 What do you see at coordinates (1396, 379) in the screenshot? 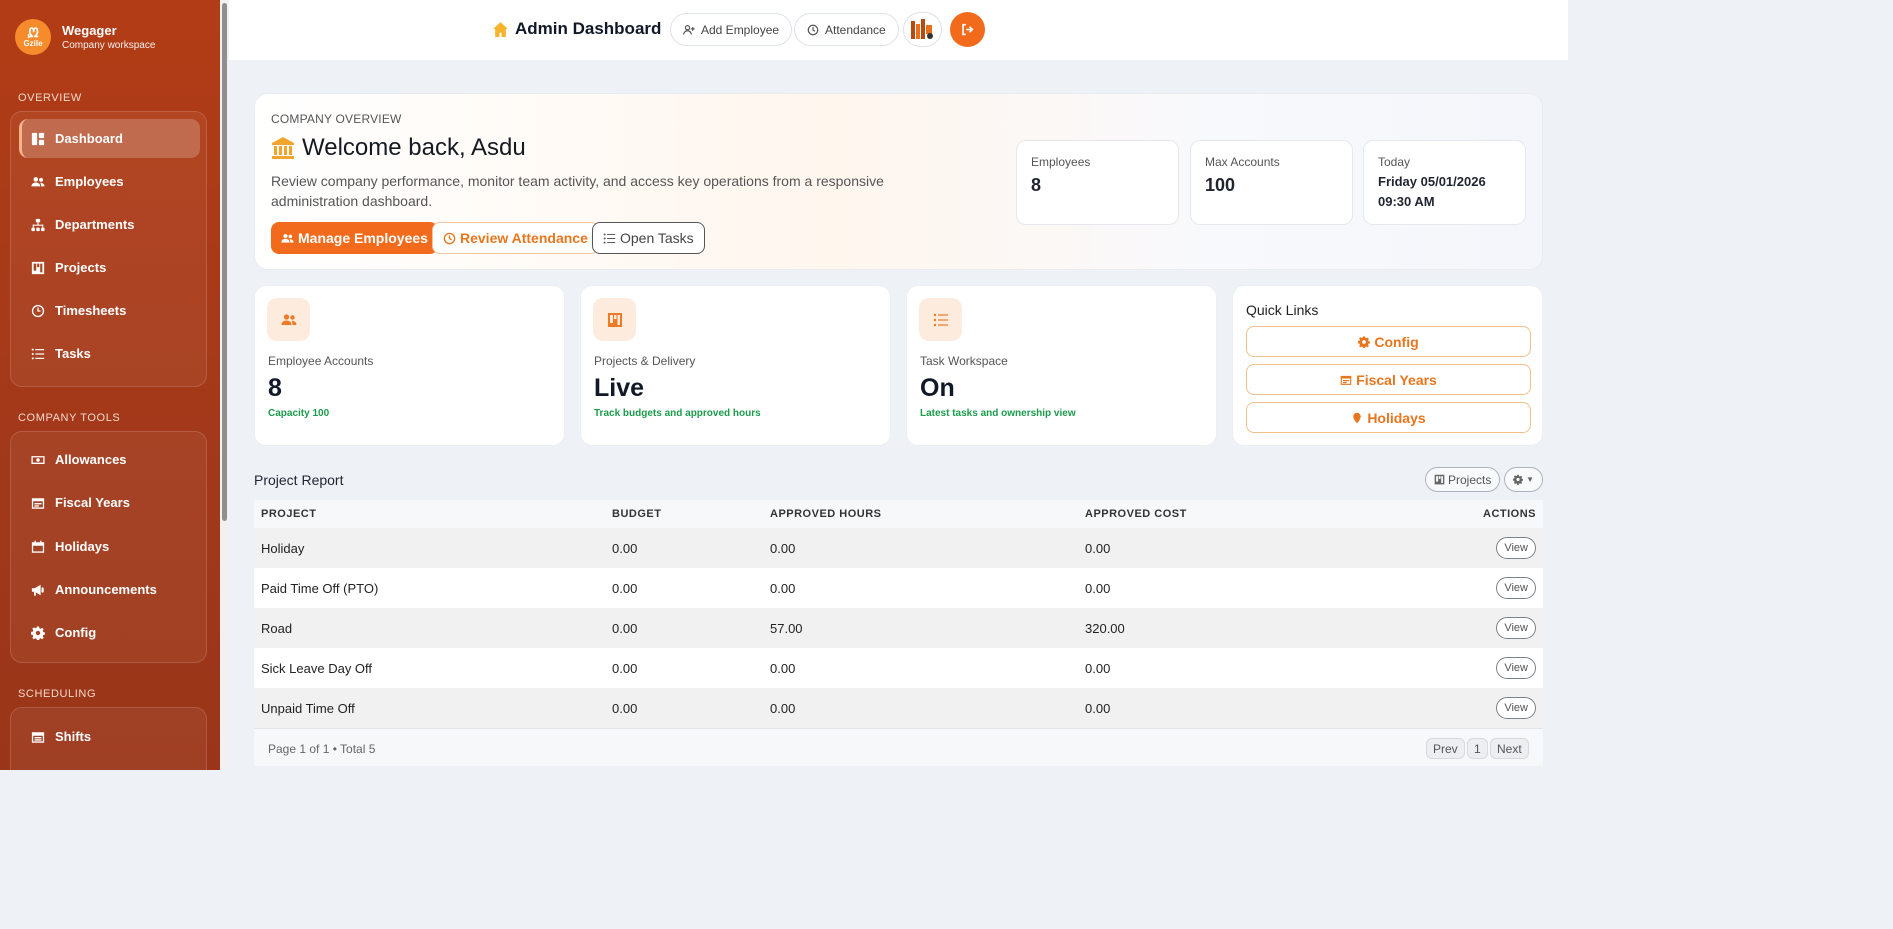
I see `quick-link-label: Fiscal Years` at bounding box center [1396, 379].